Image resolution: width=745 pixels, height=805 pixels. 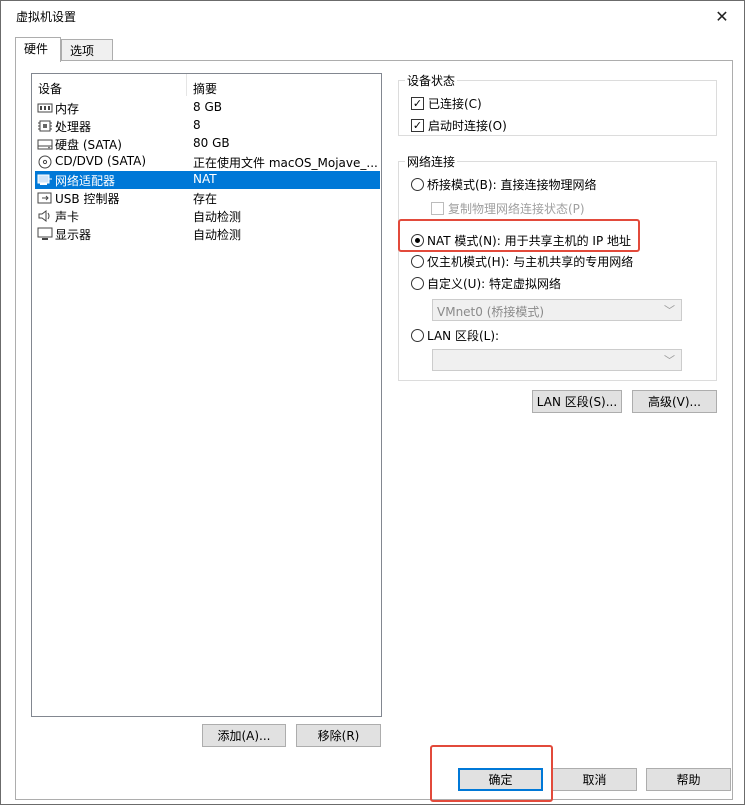 I want to click on connected-checkbox: ✓ 已连接(C), so click(x=446, y=103).